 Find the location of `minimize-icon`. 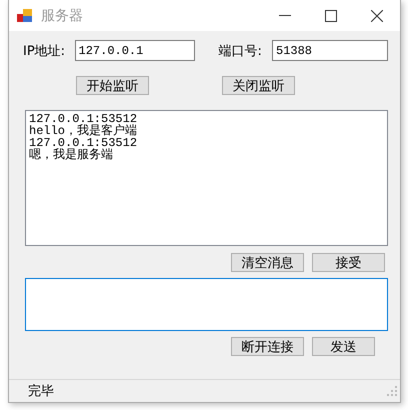

minimize-icon is located at coordinates (285, 15).